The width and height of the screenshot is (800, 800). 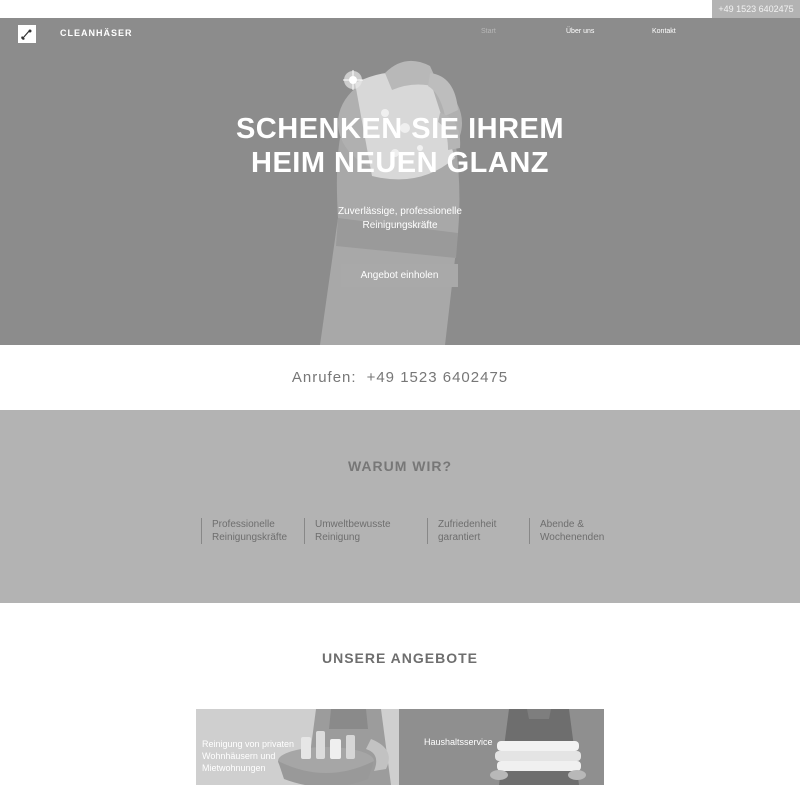 What do you see at coordinates (566, 531) in the screenshot?
I see `why-item: Abende & Wochenenden` at bounding box center [566, 531].